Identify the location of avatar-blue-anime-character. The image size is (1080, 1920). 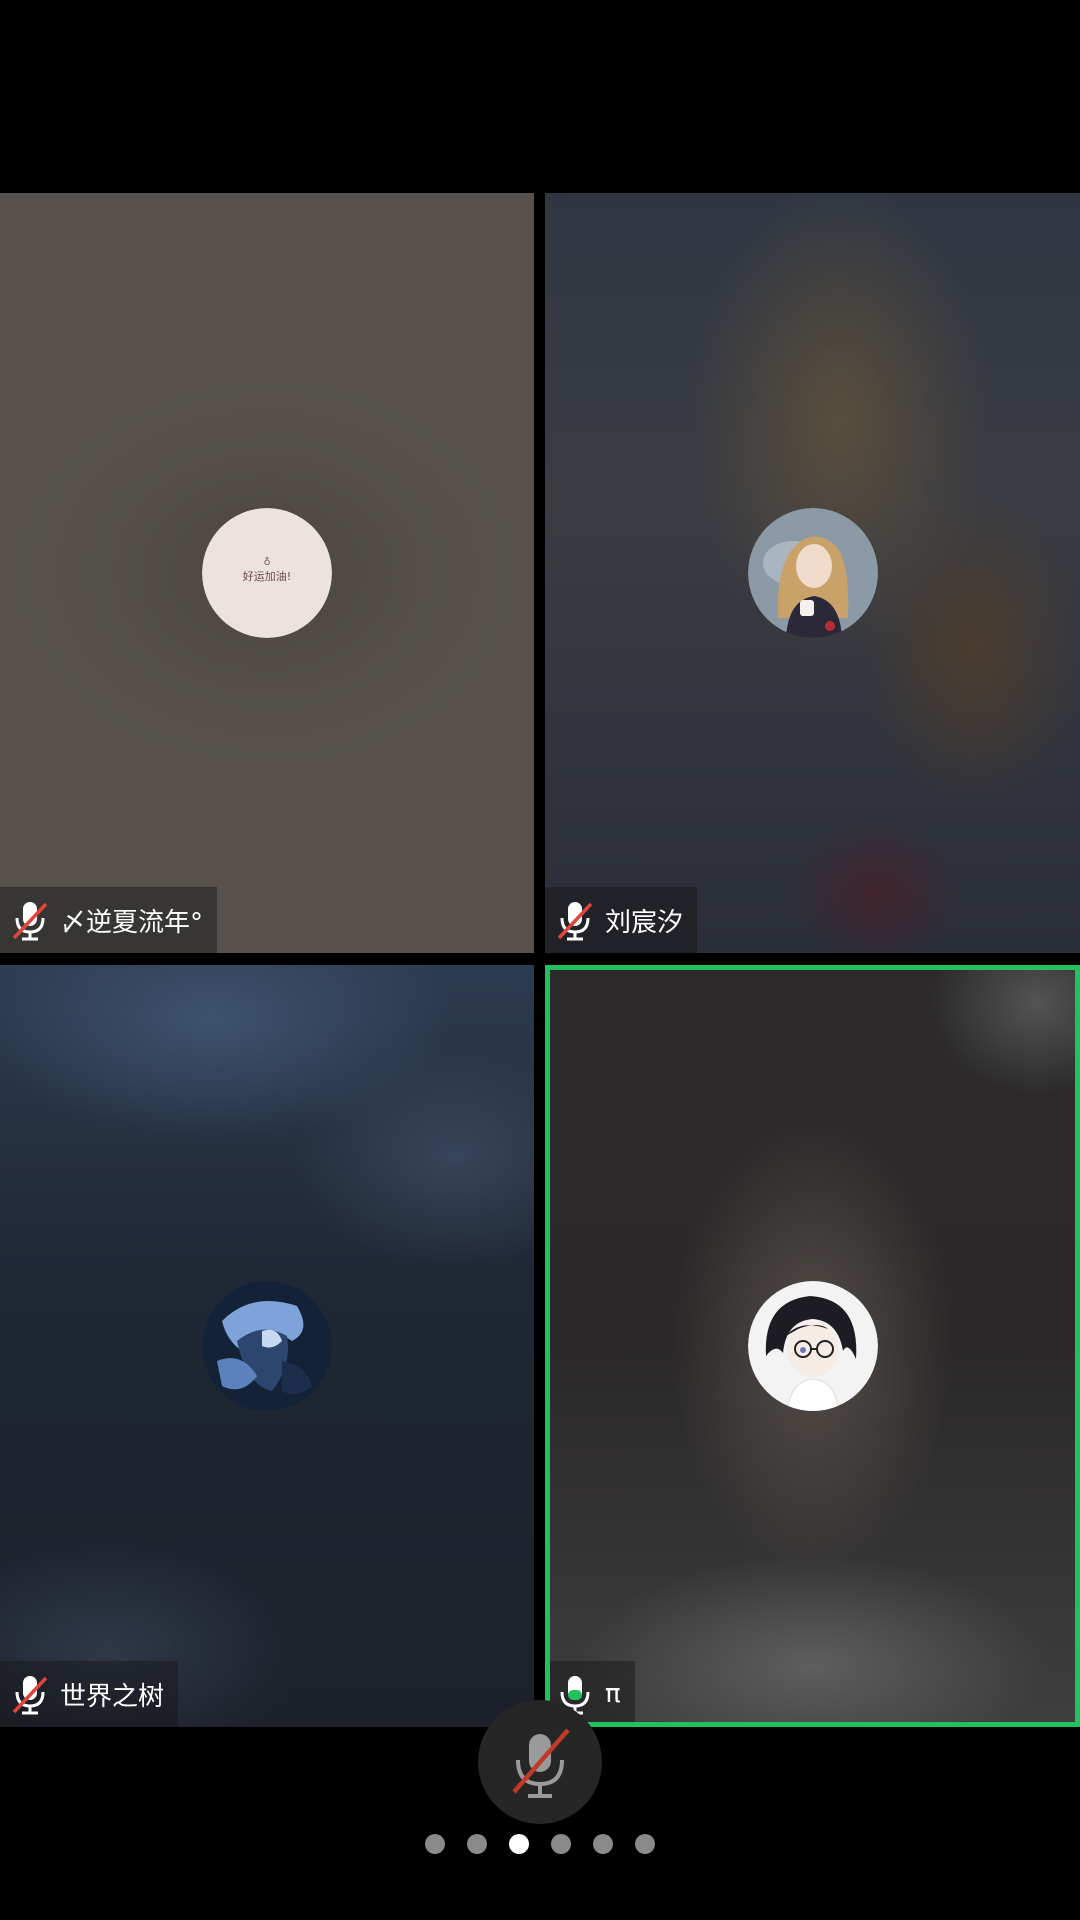
(267, 1346).